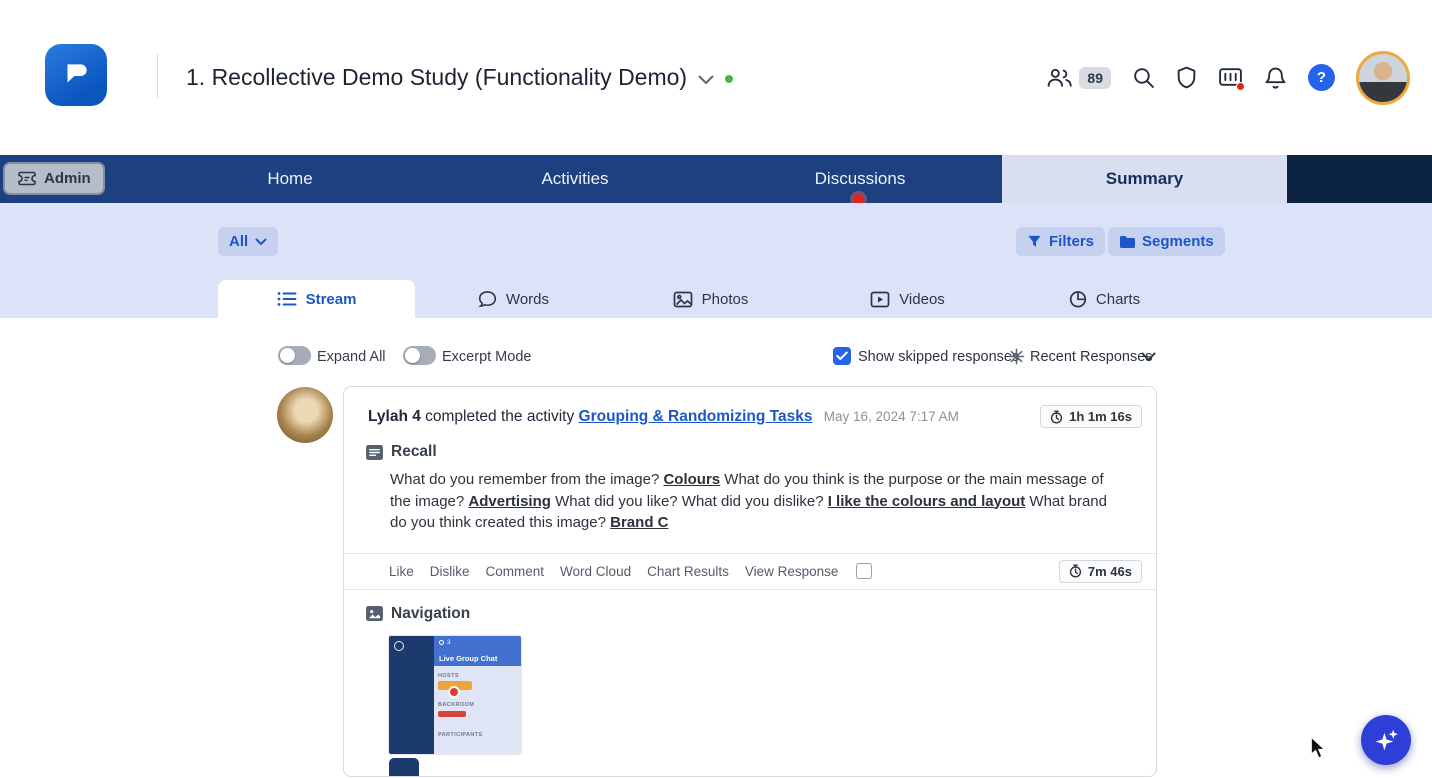 Image resolution: width=1432 pixels, height=778 pixels. Describe the element at coordinates (351, 357) in the screenshot. I see `expand-all-label: Expand All` at that location.